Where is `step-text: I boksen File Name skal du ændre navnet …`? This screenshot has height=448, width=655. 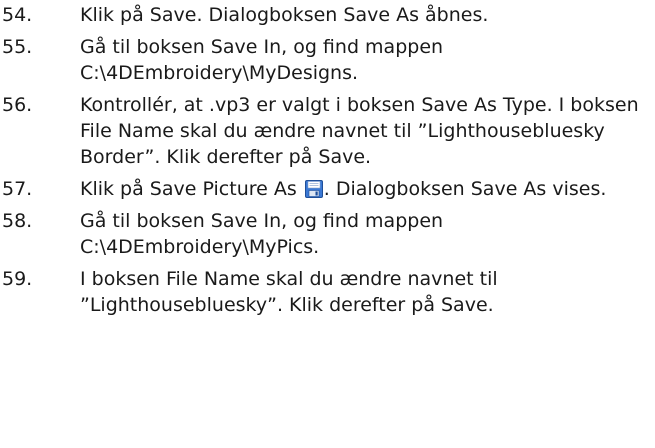
step-text: I boksen File Name skal du ændre navnet … is located at coordinates (289, 292).